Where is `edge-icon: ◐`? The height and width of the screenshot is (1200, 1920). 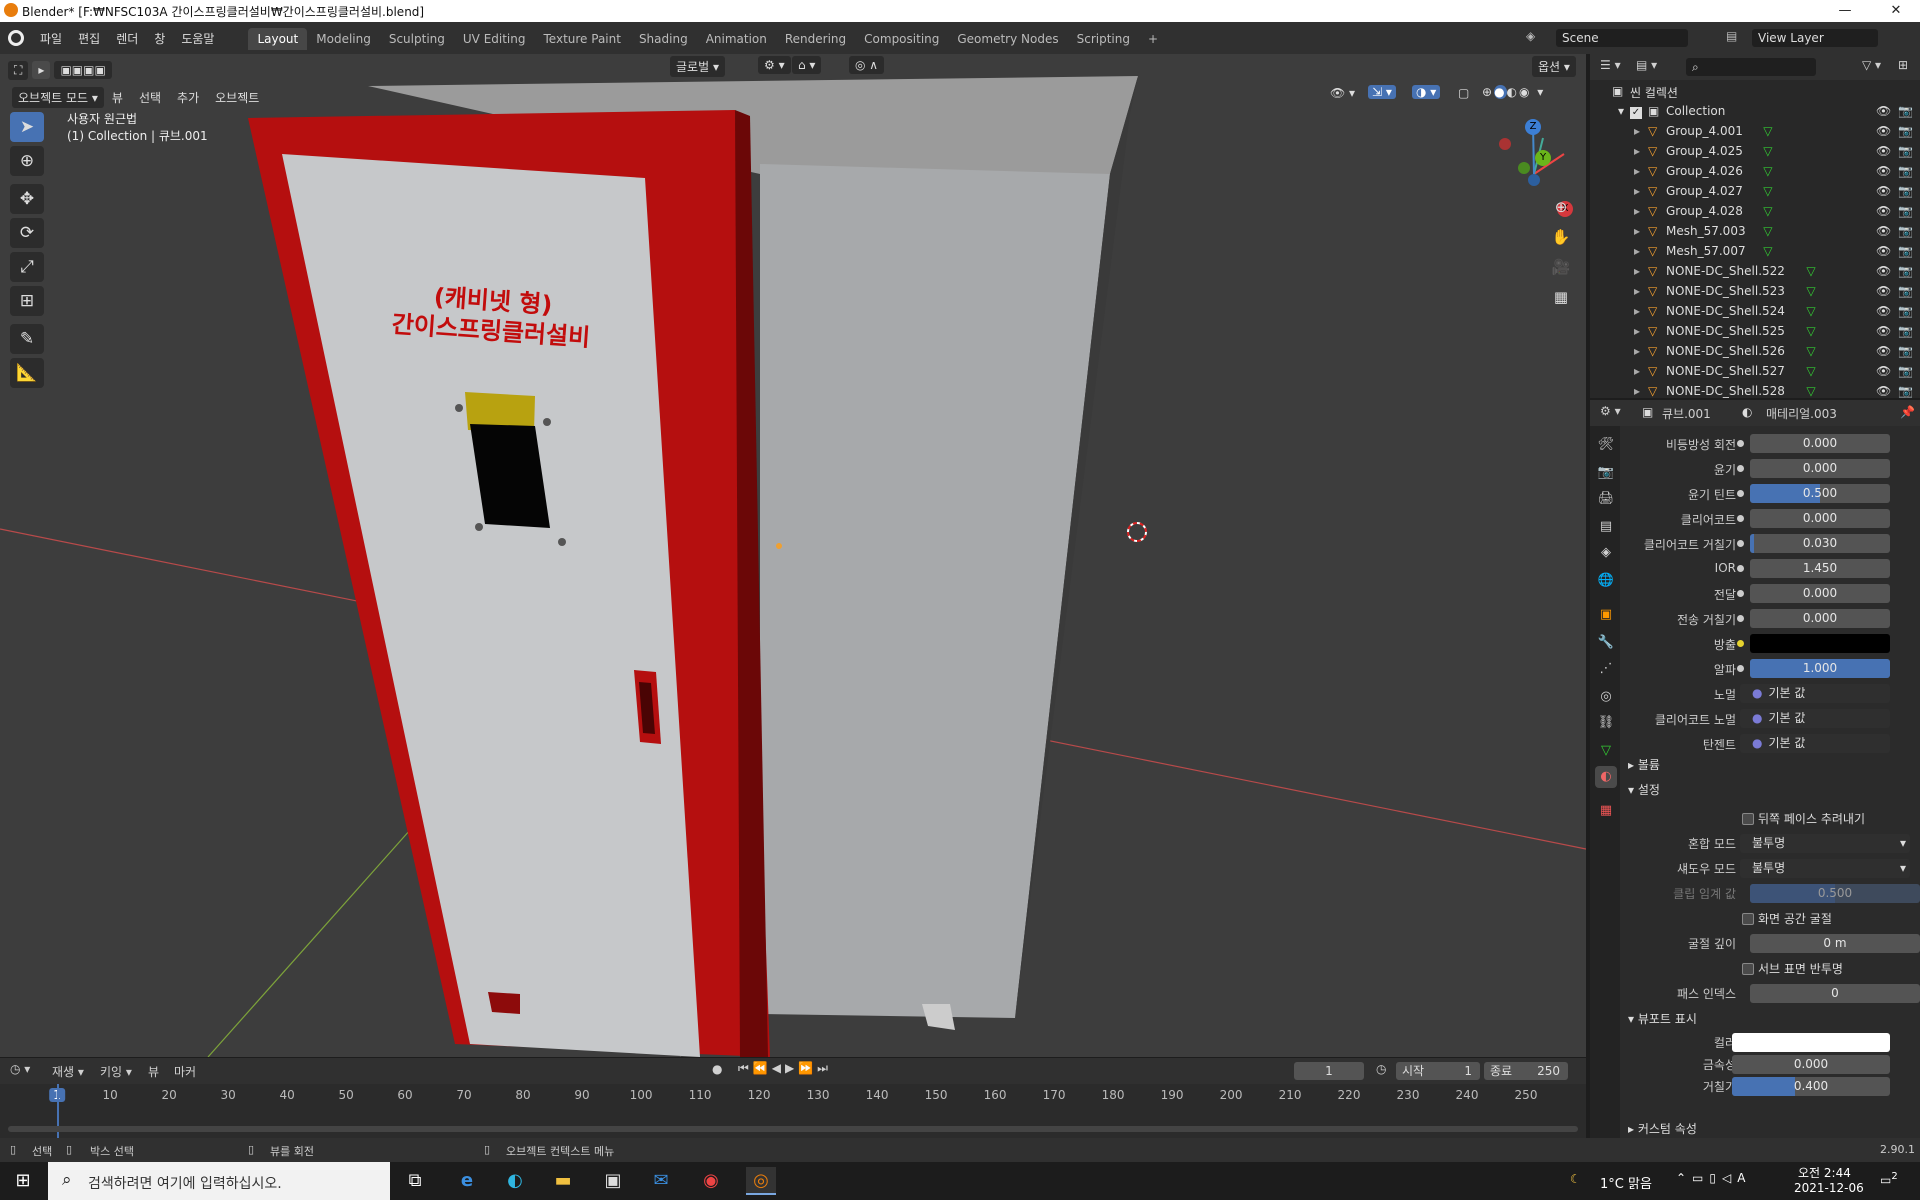
edge-icon: ◐ is located at coordinates (515, 1181).